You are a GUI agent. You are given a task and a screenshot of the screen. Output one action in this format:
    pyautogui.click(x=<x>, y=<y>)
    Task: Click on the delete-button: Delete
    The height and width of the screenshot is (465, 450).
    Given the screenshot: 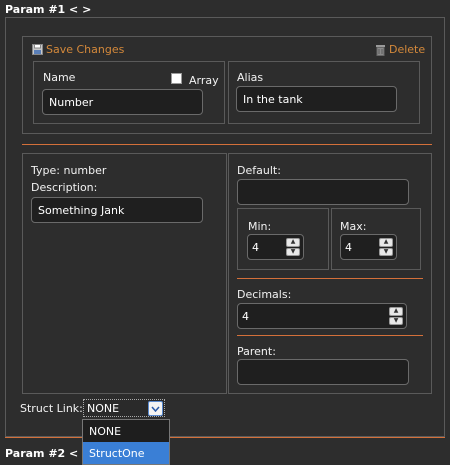 What is the action you would take?
    pyautogui.click(x=400, y=49)
    